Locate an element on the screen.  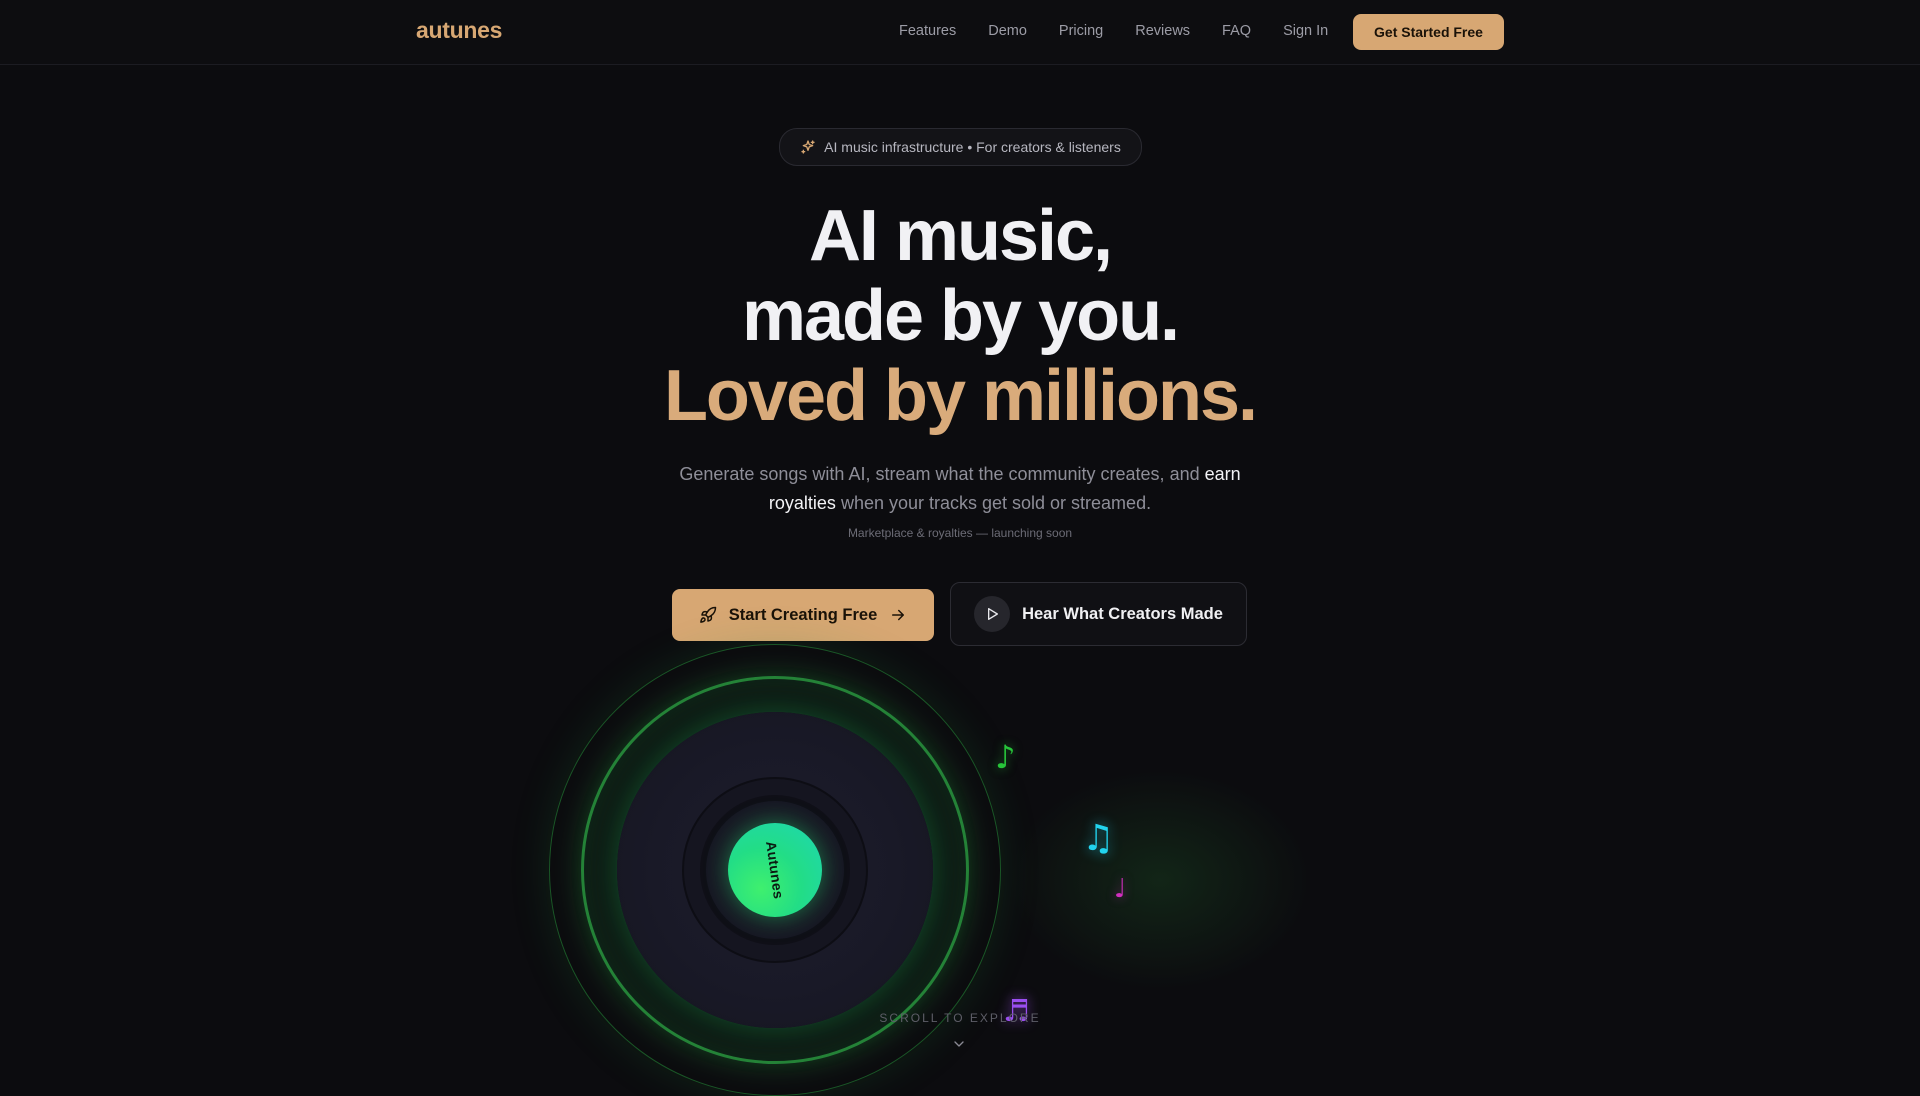
scroll-hint: SCROLL TO EXPLORE is located at coordinates (960, 1018).